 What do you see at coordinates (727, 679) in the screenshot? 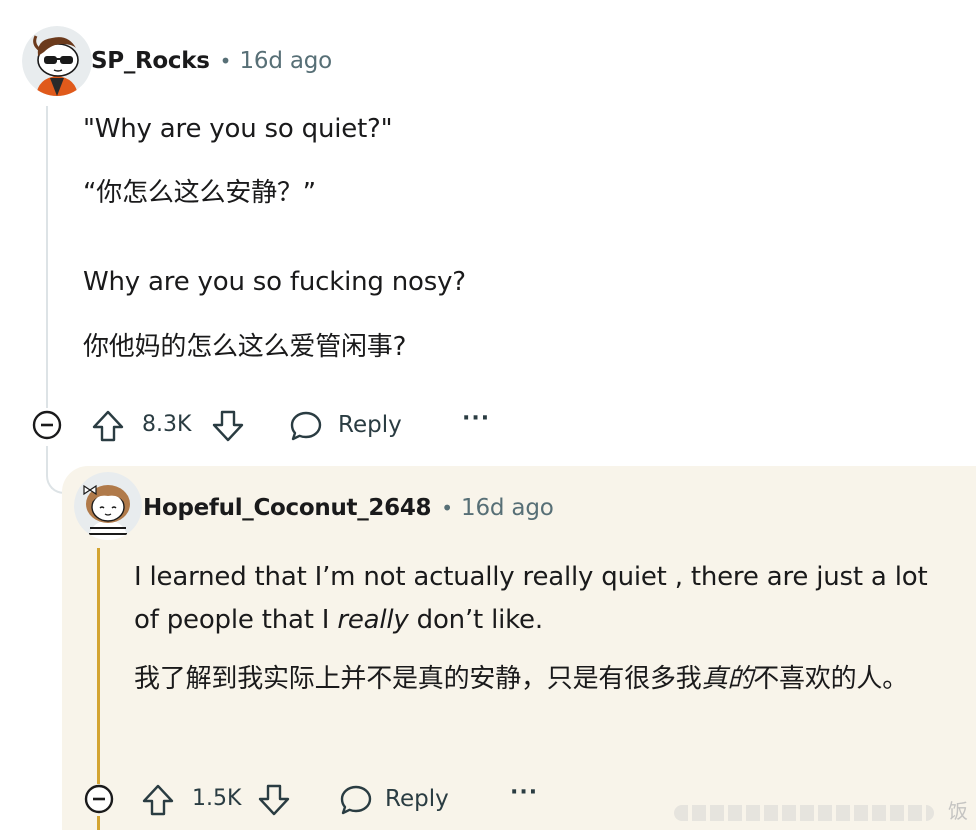
I see `comment-text-italic: 真的` at bounding box center [727, 679].